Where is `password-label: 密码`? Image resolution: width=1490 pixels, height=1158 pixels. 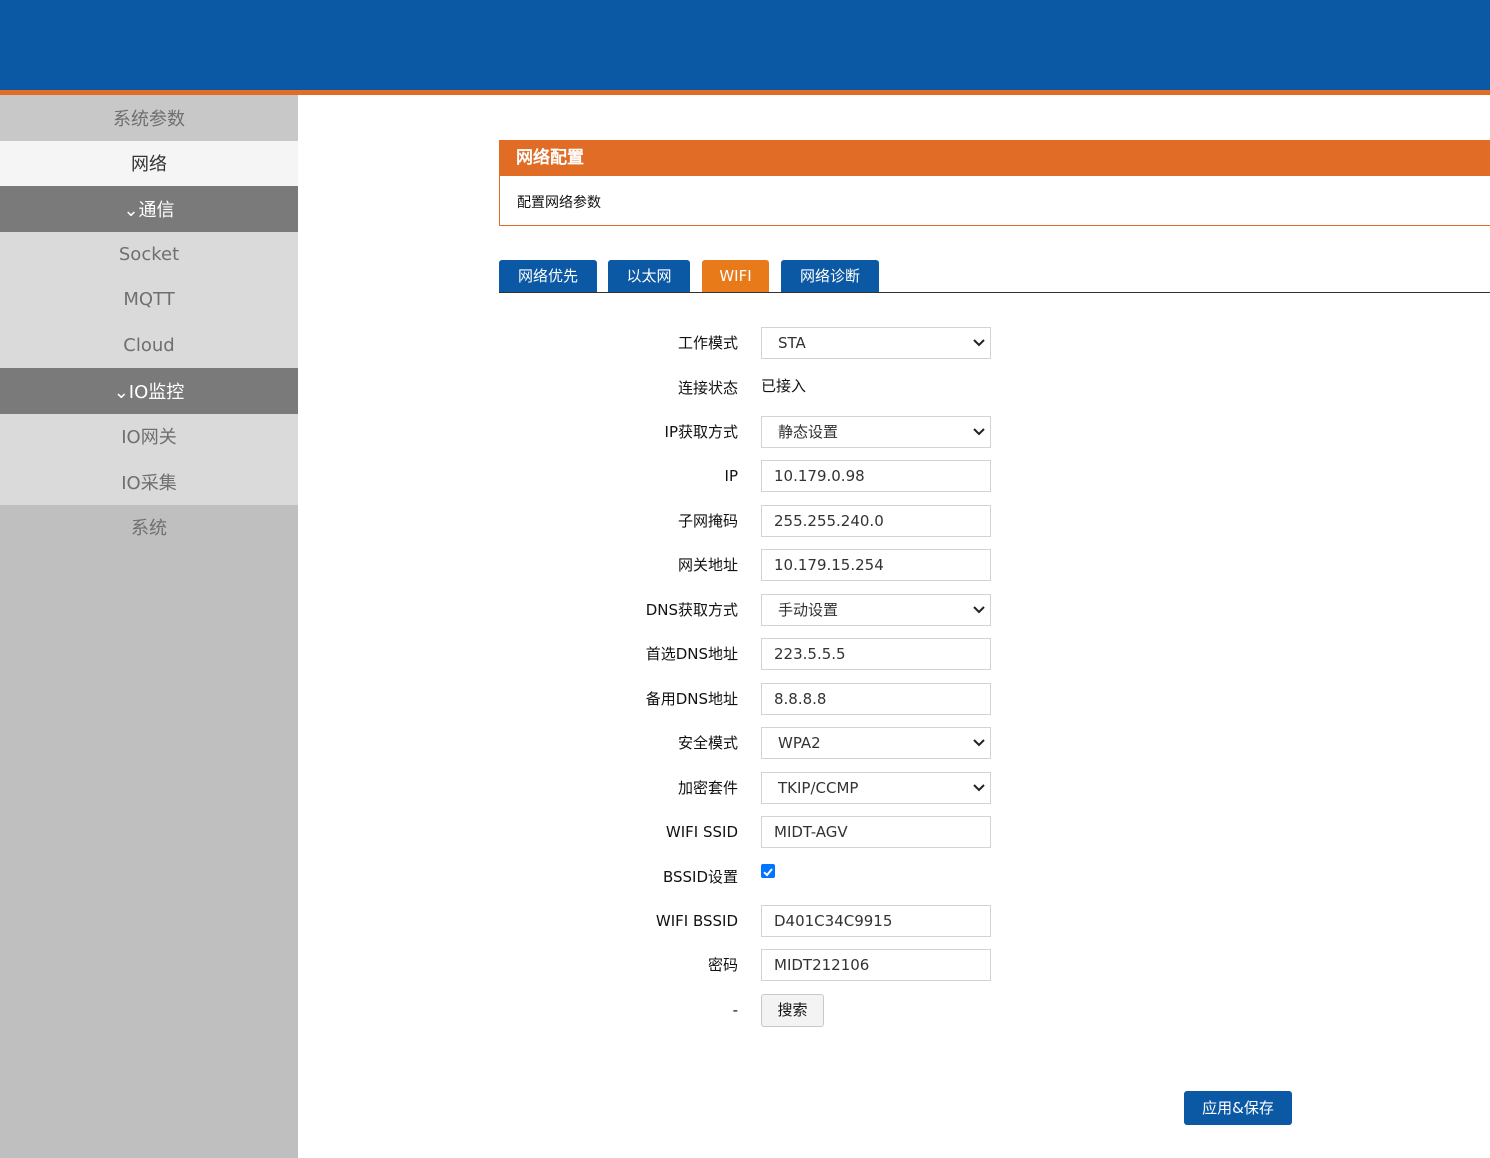 password-label: 密码 is located at coordinates (722, 965).